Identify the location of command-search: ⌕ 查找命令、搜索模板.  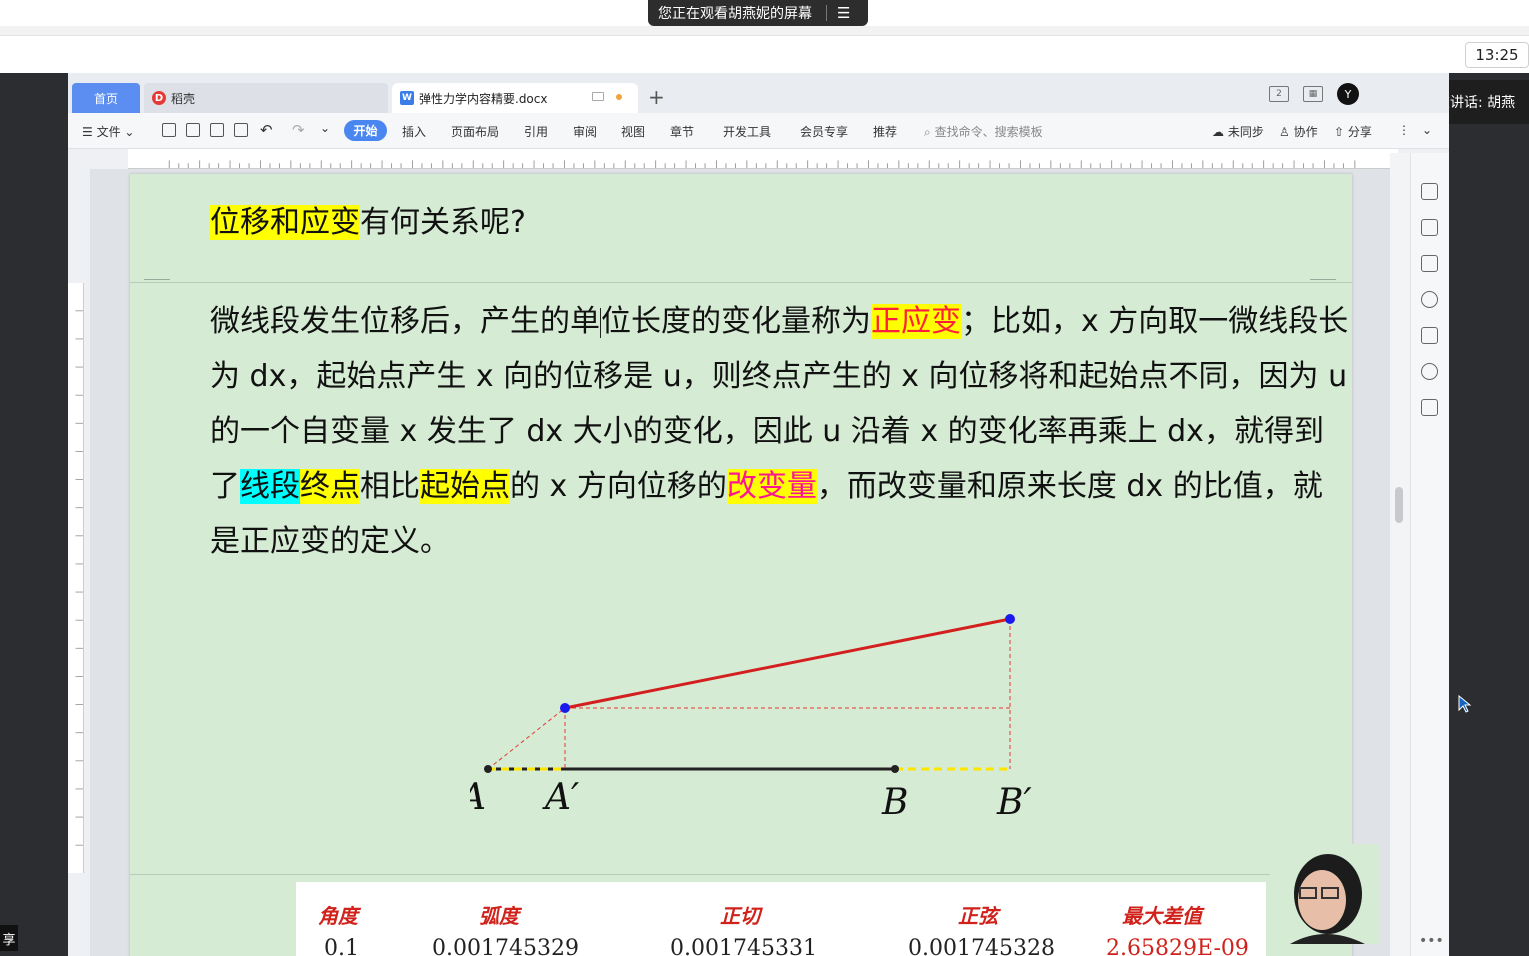
(983, 131).